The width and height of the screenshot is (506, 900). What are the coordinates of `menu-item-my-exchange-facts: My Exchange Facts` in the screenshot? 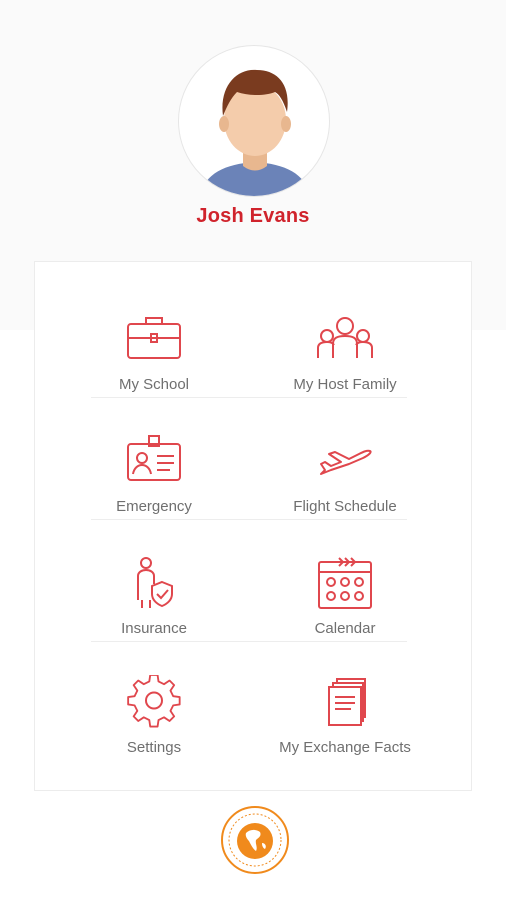 It's located at (345, 720).